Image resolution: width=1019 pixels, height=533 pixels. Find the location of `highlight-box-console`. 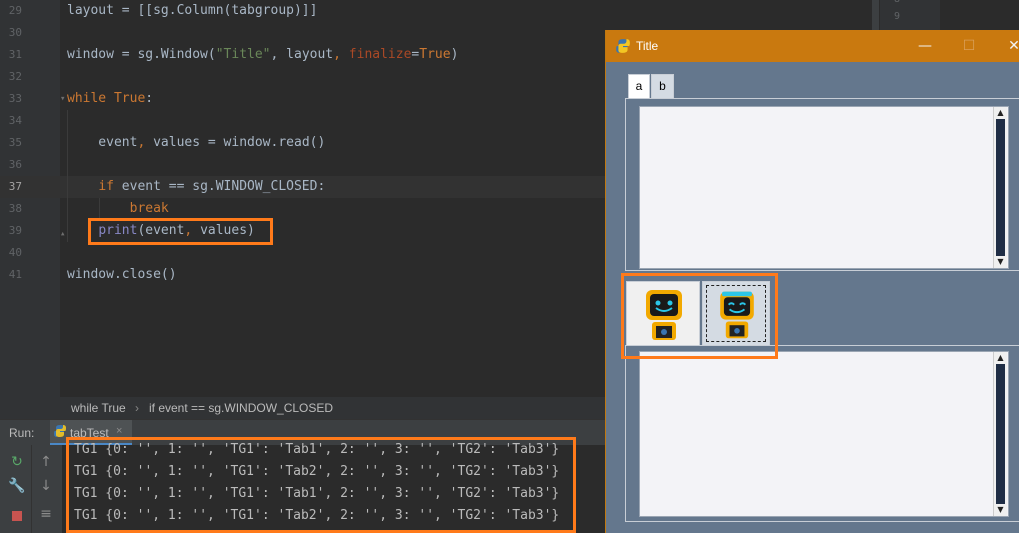

highlight-box-console is located at coordinates (321, 485).